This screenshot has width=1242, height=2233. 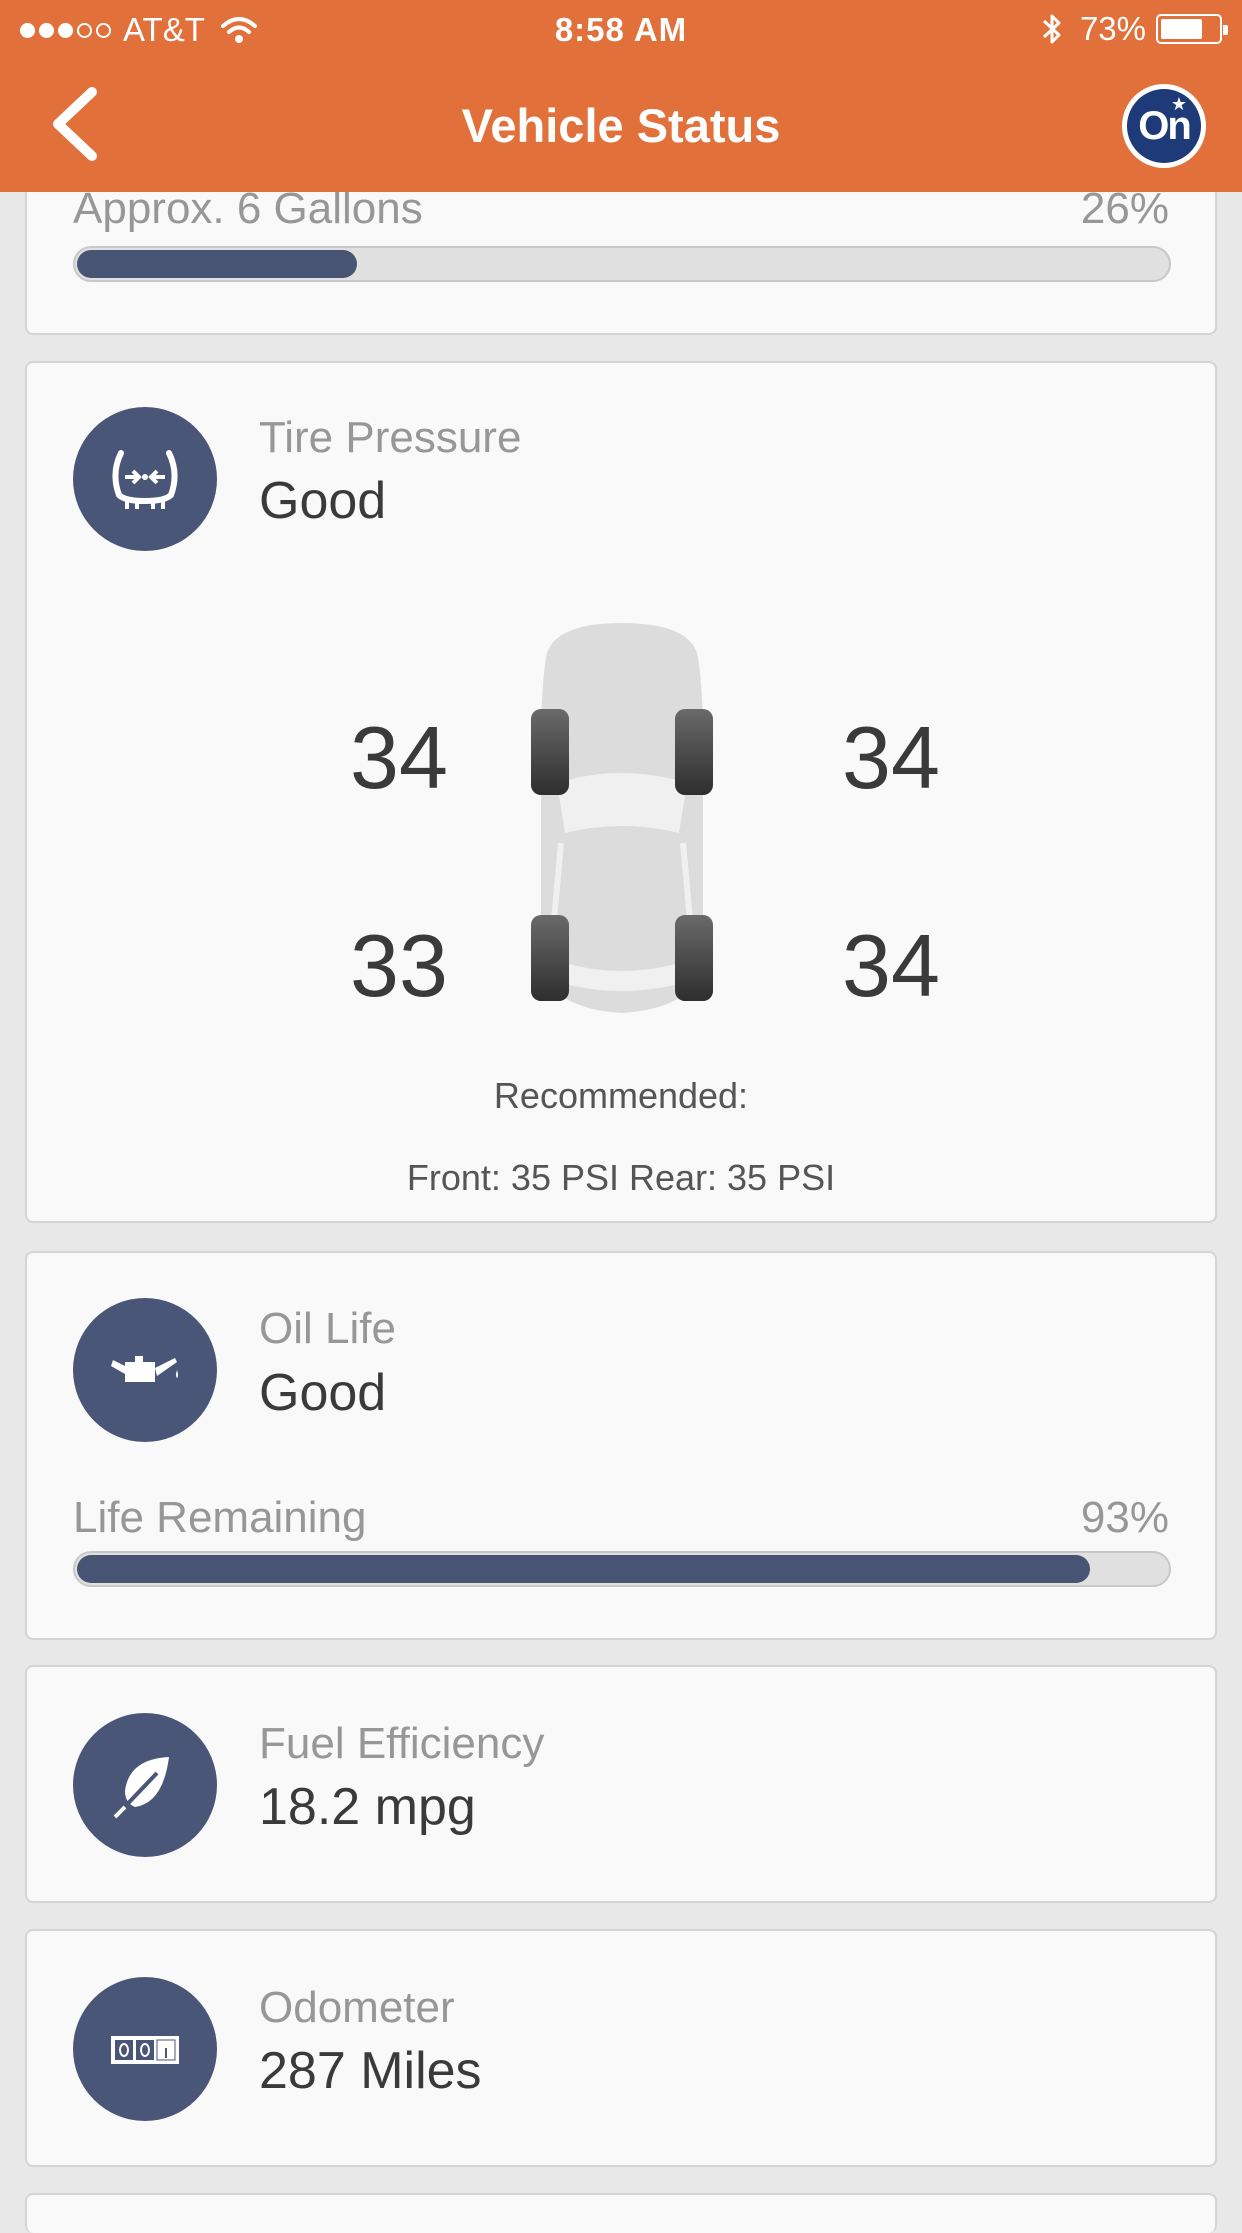 What do you see at coordinates (323, 1393) in the screenshot?
I see `oil-life-status: Good` at bounding box center [323, 1393].